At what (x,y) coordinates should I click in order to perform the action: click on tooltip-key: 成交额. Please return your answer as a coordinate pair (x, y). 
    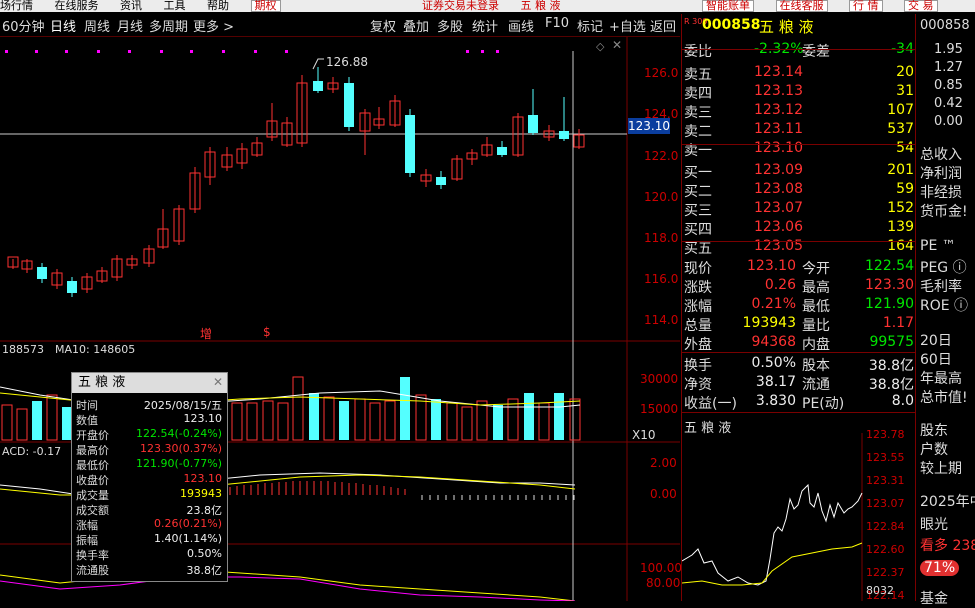
    Looking at the image, I should click on (92, 510).